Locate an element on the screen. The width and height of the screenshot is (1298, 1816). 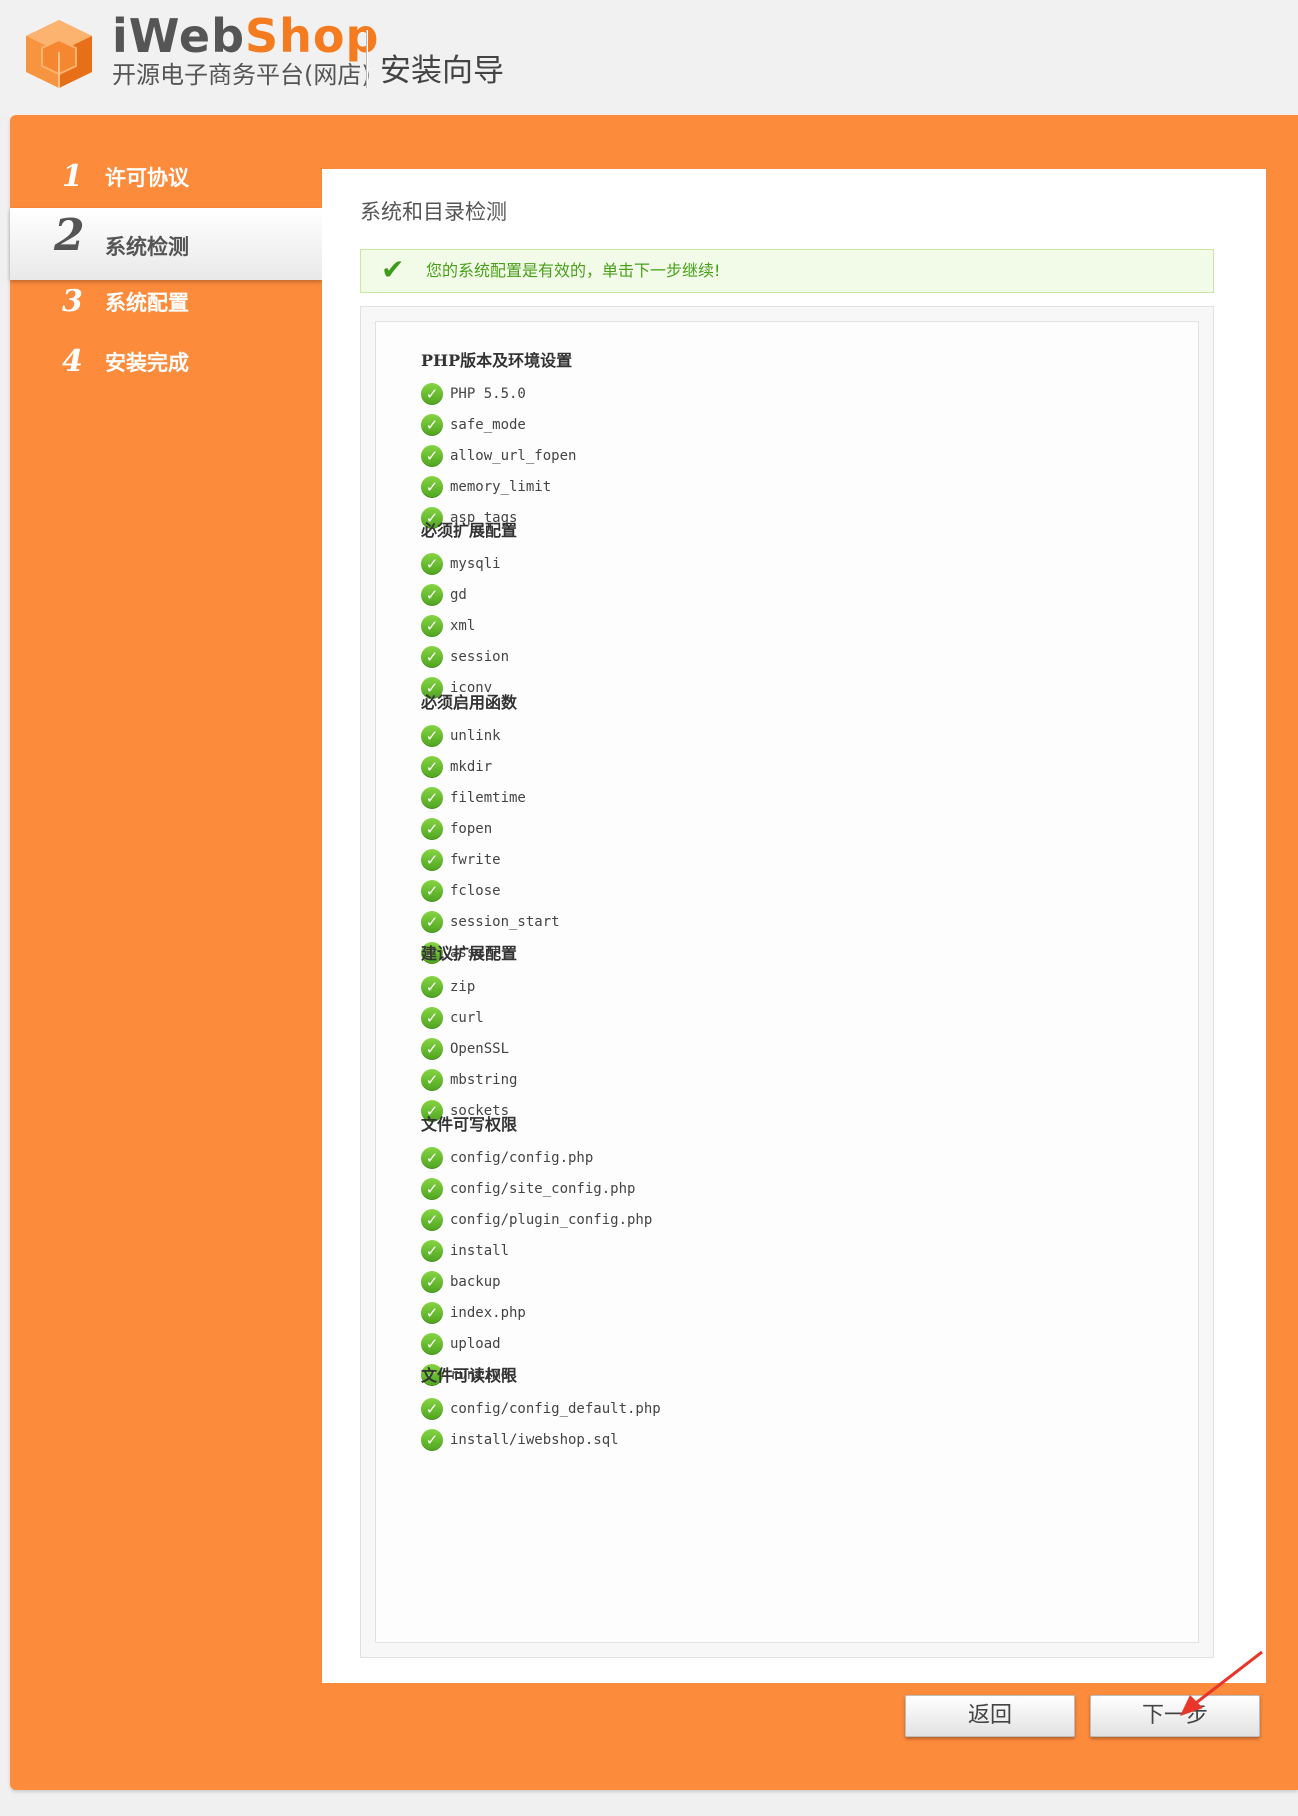
step-label: 许可协议 is located at coordinates (147, 178).